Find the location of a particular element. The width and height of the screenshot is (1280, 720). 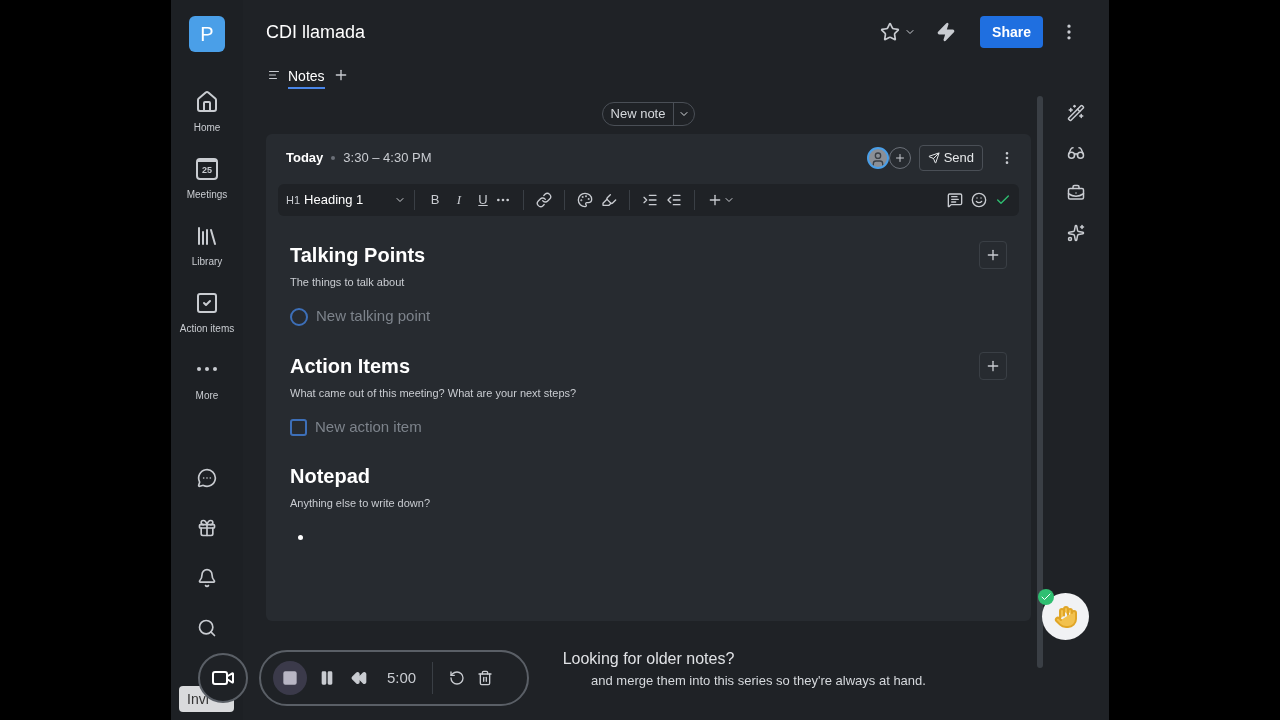

time-range: 3:30 – 4:30 PM is located at coordinates (387, 158).